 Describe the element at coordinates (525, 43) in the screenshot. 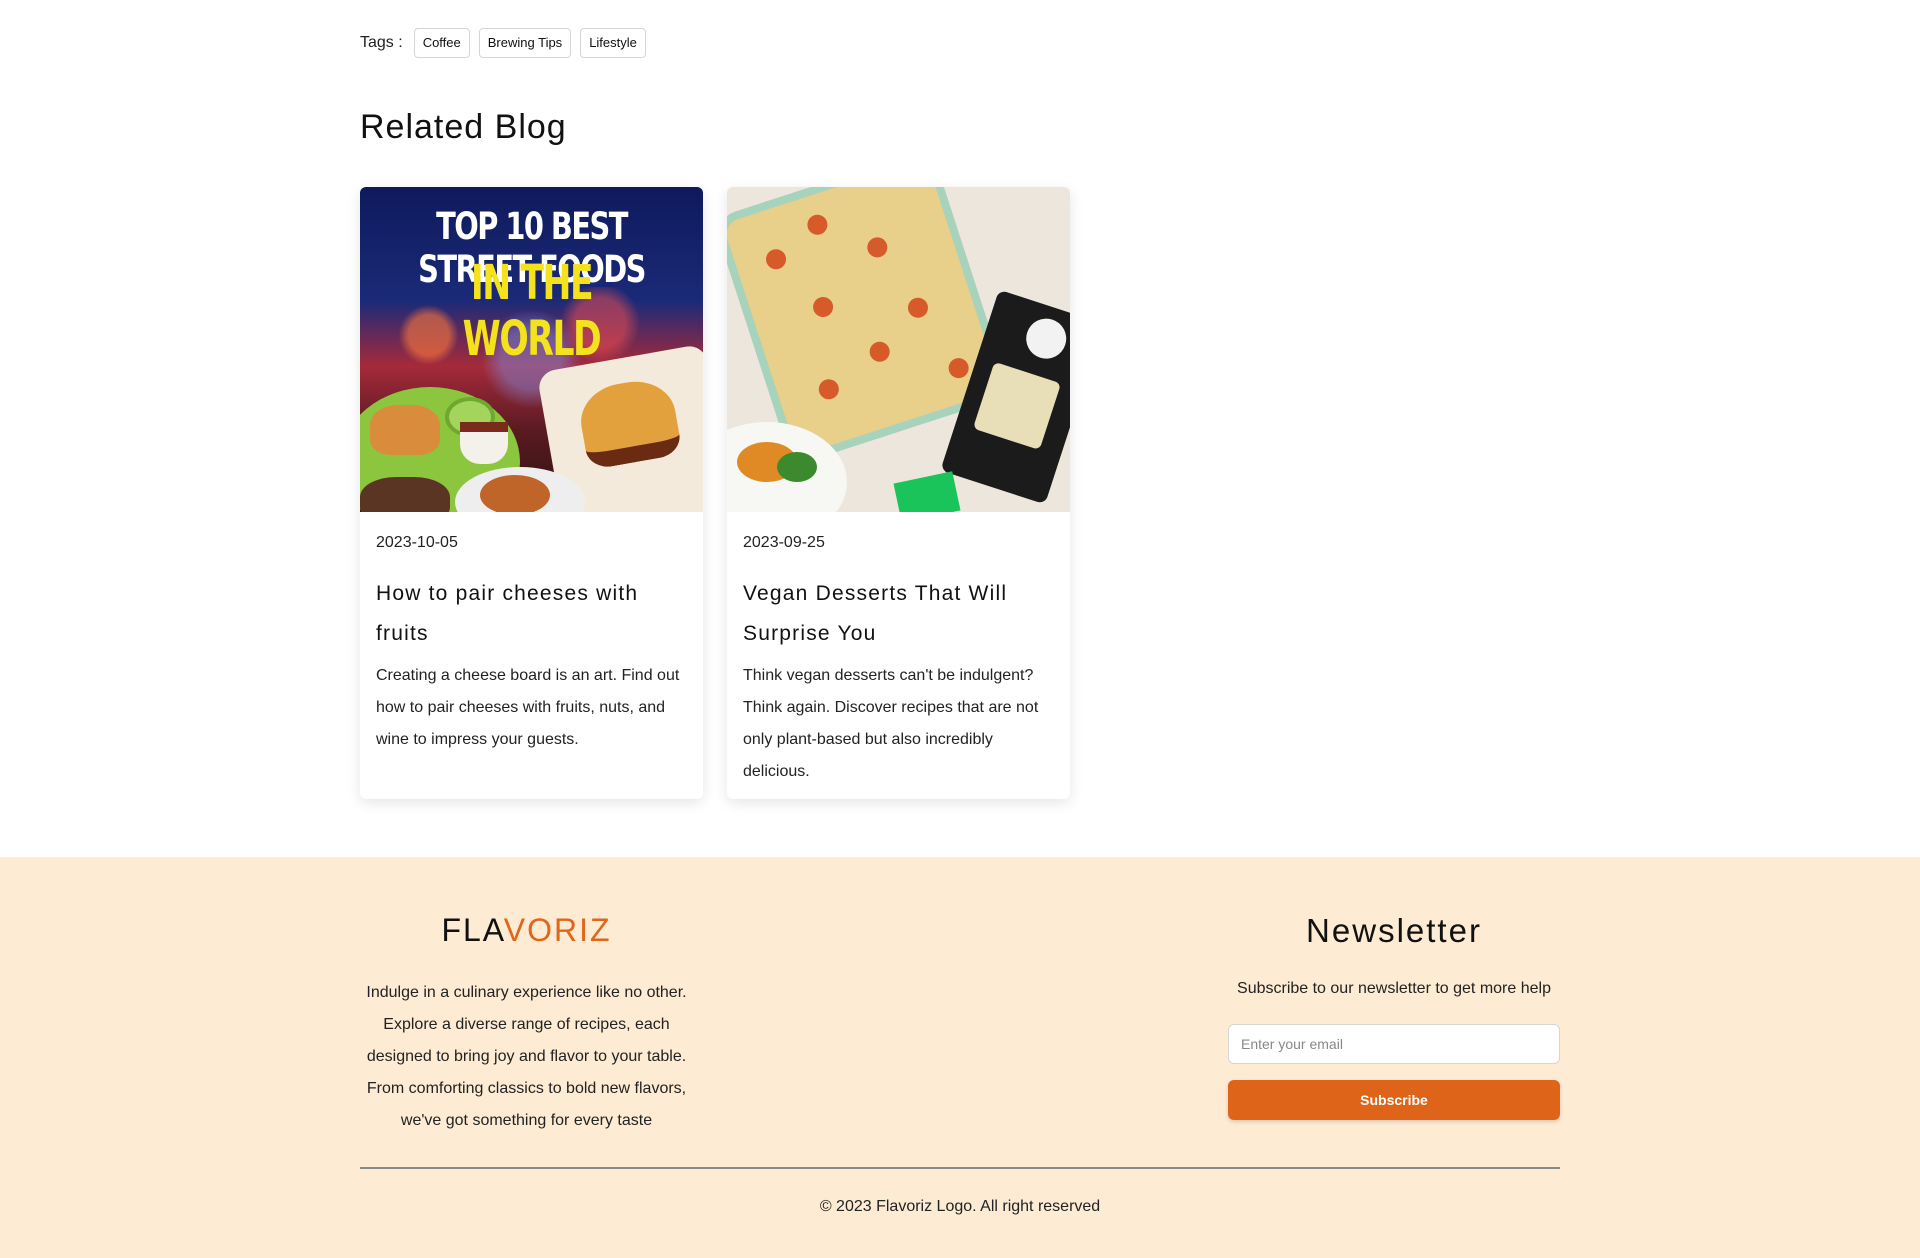

I see `tag-brewing-tips: Brewing Tips` at that location.